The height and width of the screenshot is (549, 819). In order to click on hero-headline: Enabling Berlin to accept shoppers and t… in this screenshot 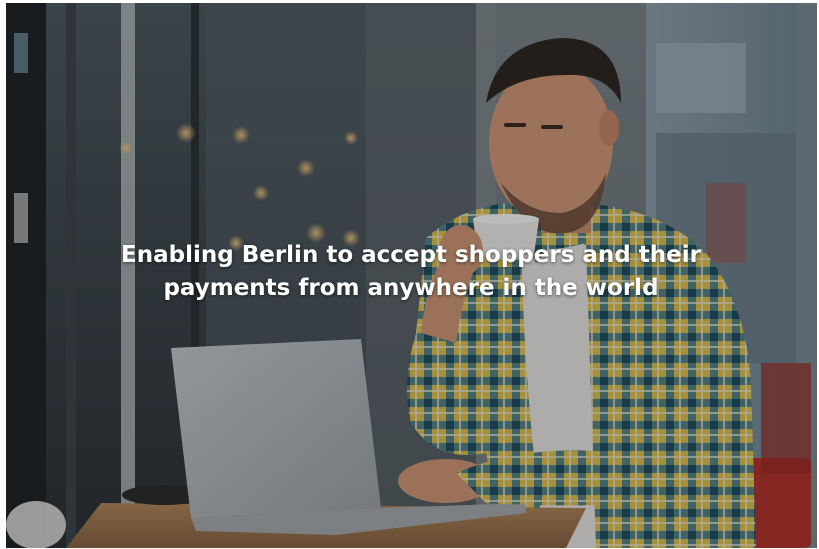, I will do `click(411, 272)`.